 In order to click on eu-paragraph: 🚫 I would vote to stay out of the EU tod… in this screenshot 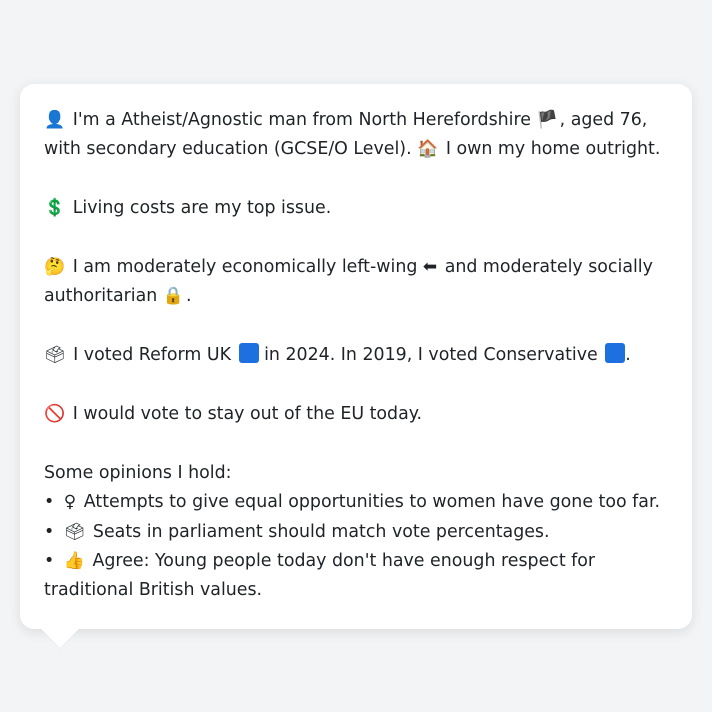, I will do `click(356, 414)`.